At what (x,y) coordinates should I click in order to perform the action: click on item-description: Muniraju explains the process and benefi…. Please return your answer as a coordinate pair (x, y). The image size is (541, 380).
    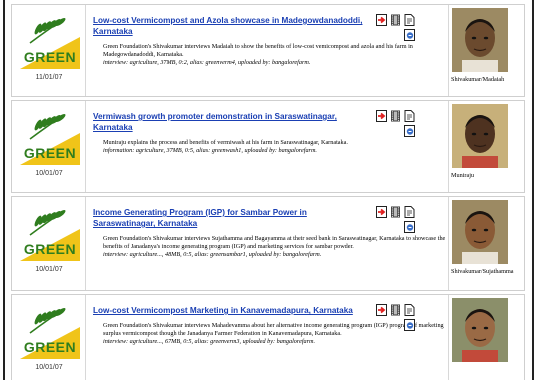
    Looking at the image, I should click on (225, 142).